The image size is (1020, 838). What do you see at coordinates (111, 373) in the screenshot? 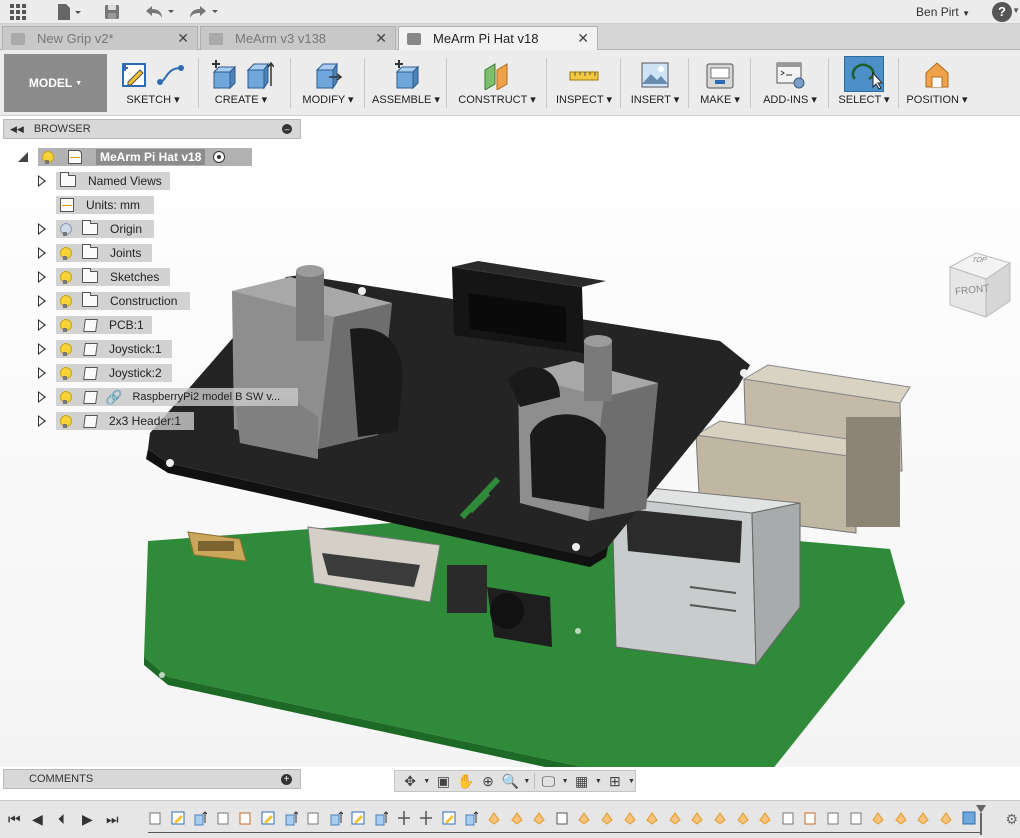
I see `tree-item-joystick-2: Joystick:2` at bounding box center [111, 373].